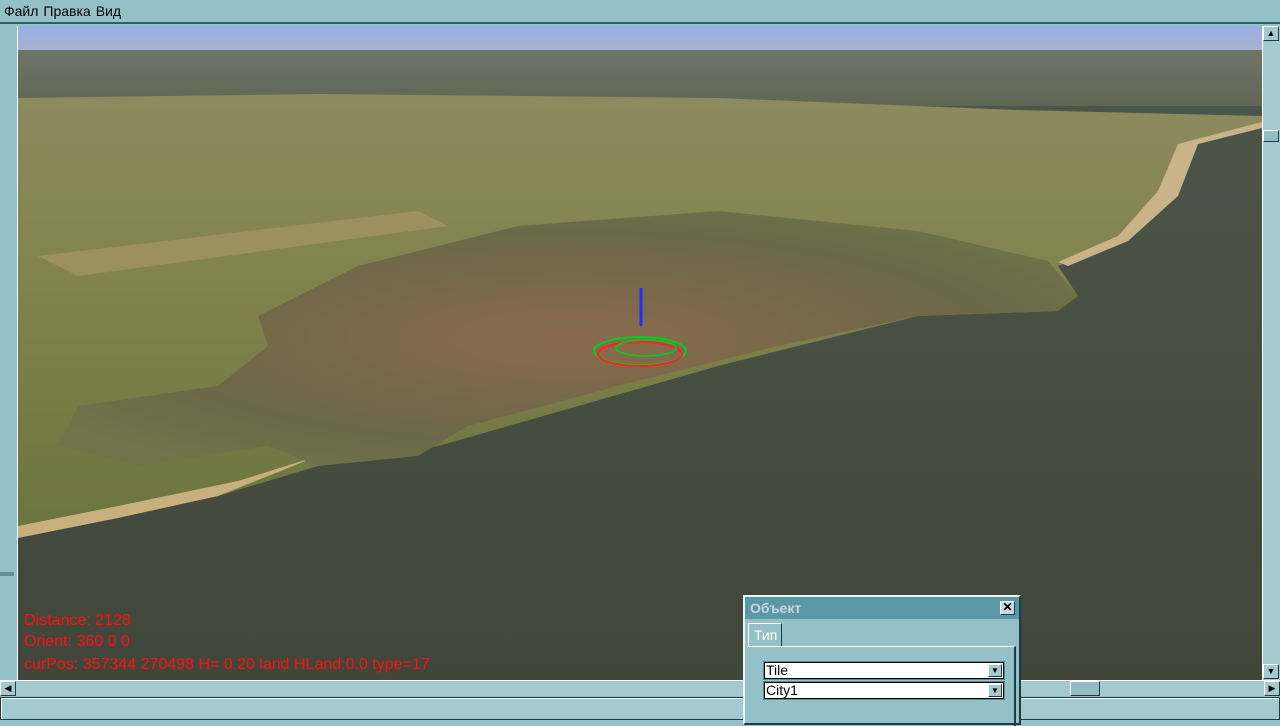 This screenshot has width=1280, height=726. Describe the element at coordinates (884, 690) in the screenshot. I see `name-select: City1 ▼` at that location.